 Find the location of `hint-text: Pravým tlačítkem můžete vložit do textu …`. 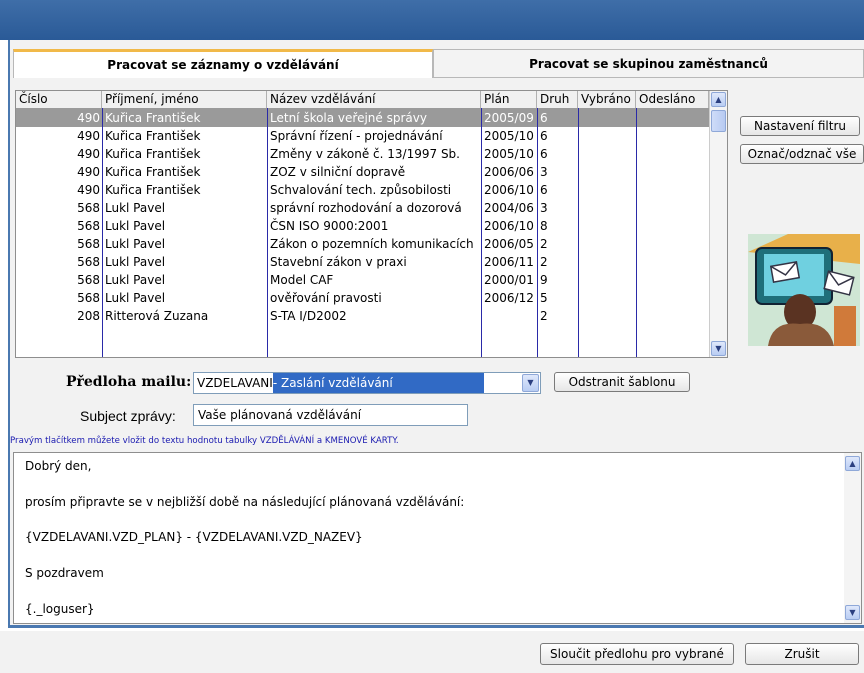

hint-text: Pravým tlačítkem můžete vložit do textu … is located at coordinates (204, 441).